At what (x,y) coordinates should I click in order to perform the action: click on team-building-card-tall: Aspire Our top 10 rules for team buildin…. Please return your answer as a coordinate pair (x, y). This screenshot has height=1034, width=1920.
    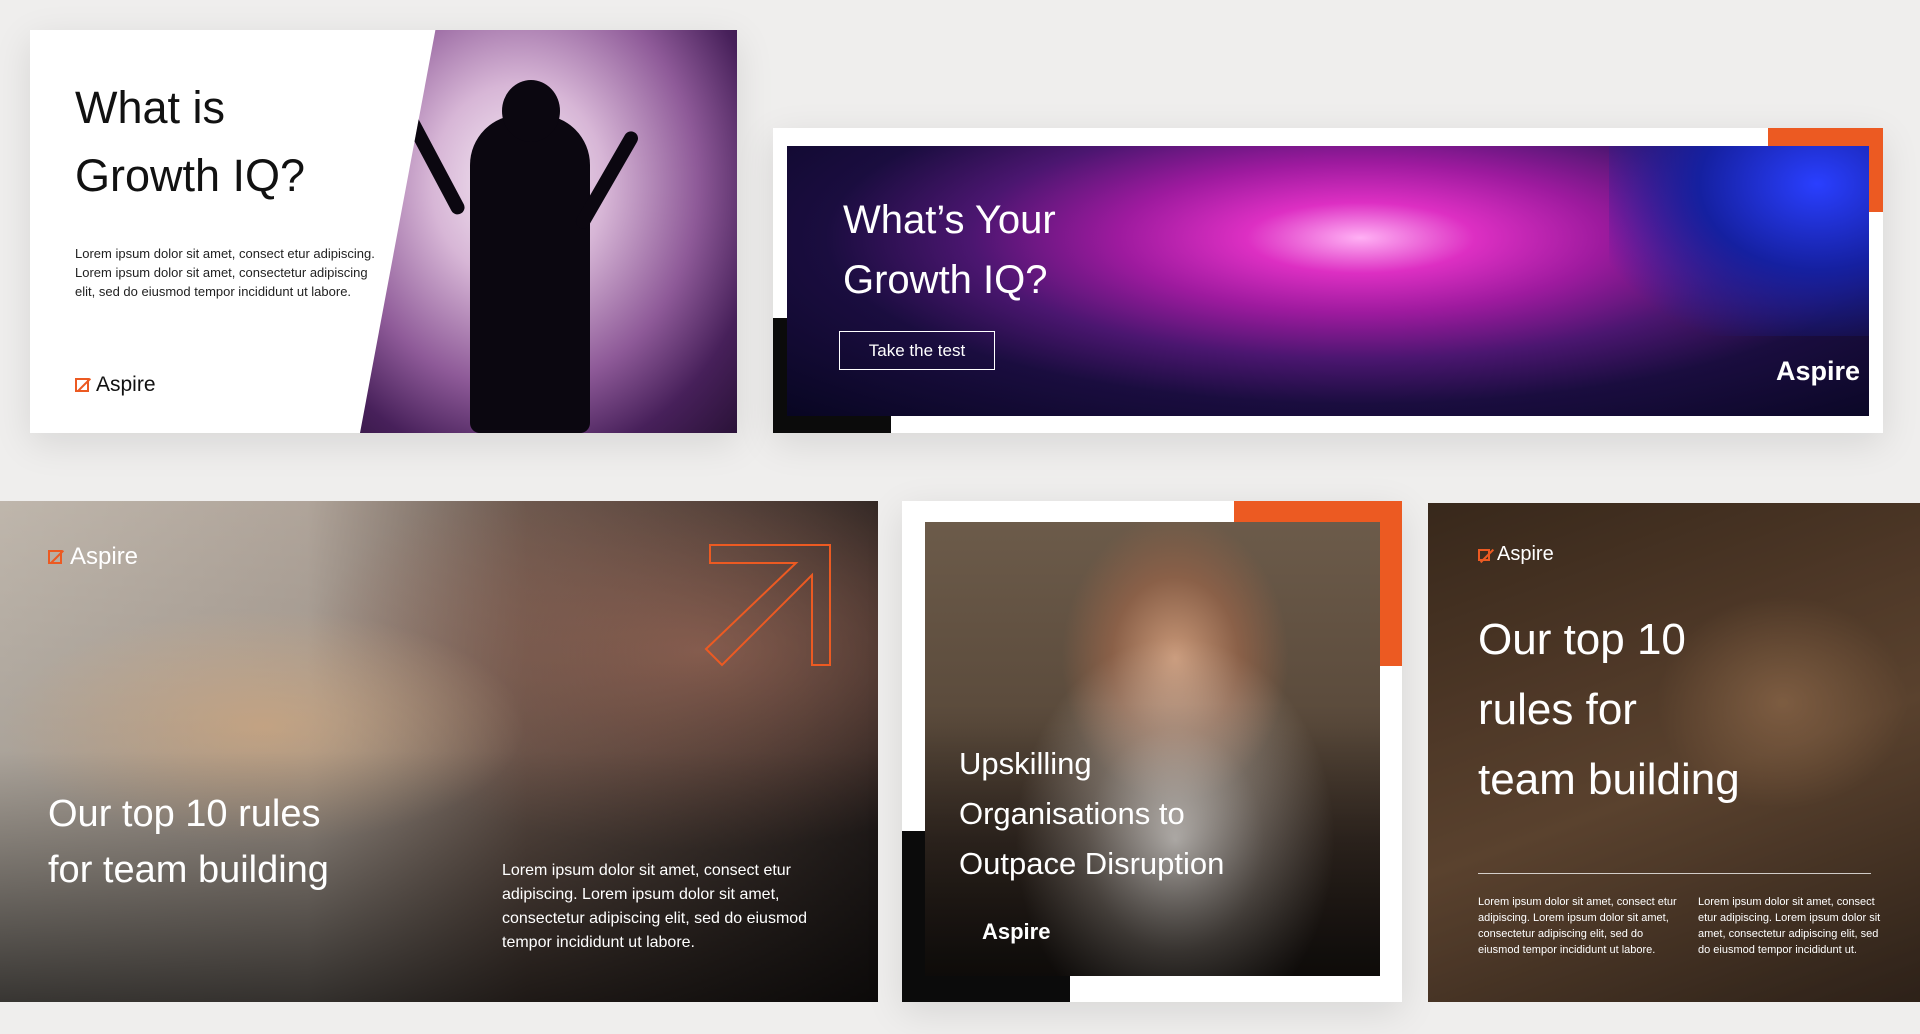
    Looking at the image, I should click on (1674, 752).